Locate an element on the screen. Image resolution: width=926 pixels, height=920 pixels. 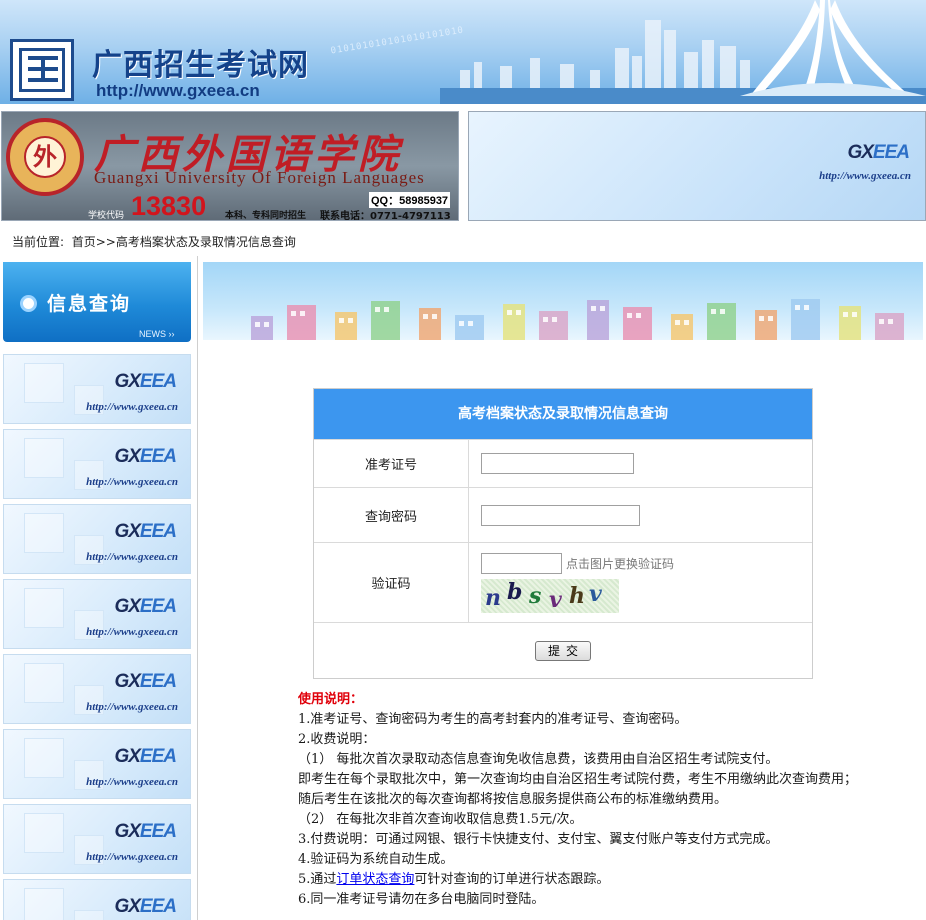
sidebar-header-info-query: 信息查询 NEWS ›› is located at coordinates (97, 302).